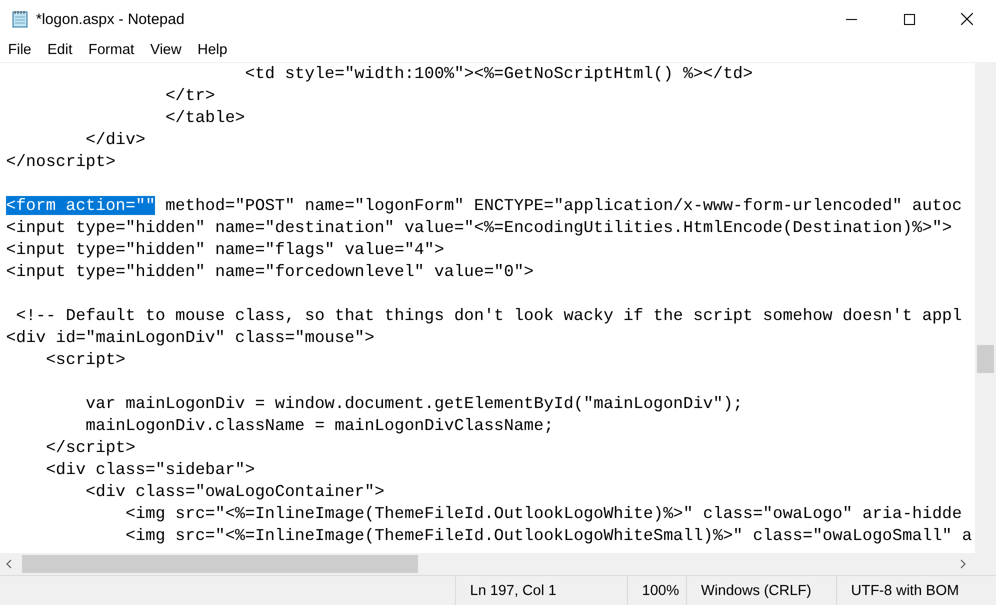 This screenshot has height=605, width=996. Describe the element at coordinates (225, 250) in the screenshot. I see `code-line: <input type="hidden" name="flags" value="4">` at that location.